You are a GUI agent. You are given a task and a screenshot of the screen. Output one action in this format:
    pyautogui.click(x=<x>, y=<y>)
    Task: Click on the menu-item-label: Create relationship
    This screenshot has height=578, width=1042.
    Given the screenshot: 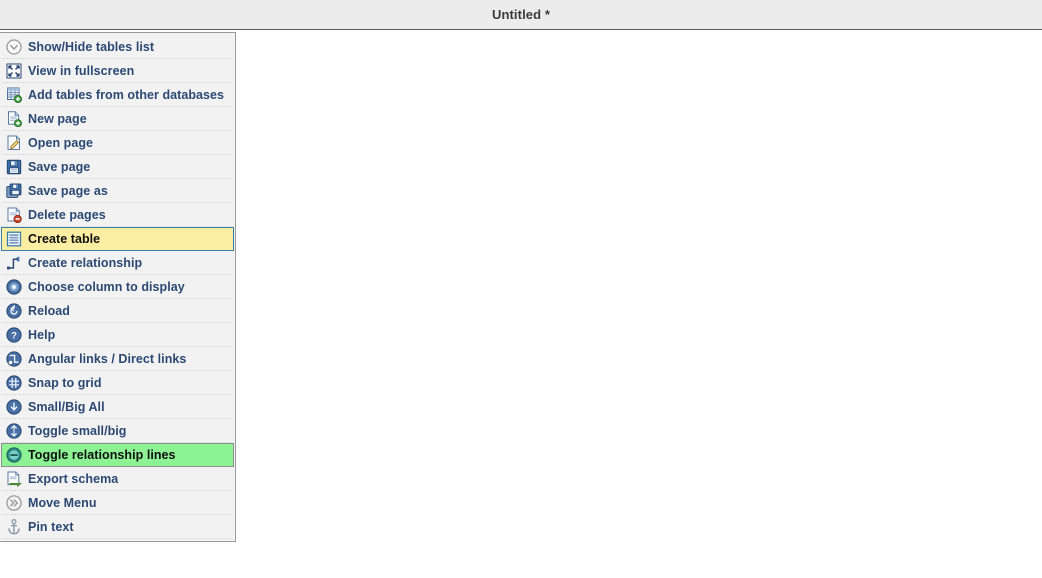 What is the action you would take?
    pyautogui.click(x=85, y=263)
    